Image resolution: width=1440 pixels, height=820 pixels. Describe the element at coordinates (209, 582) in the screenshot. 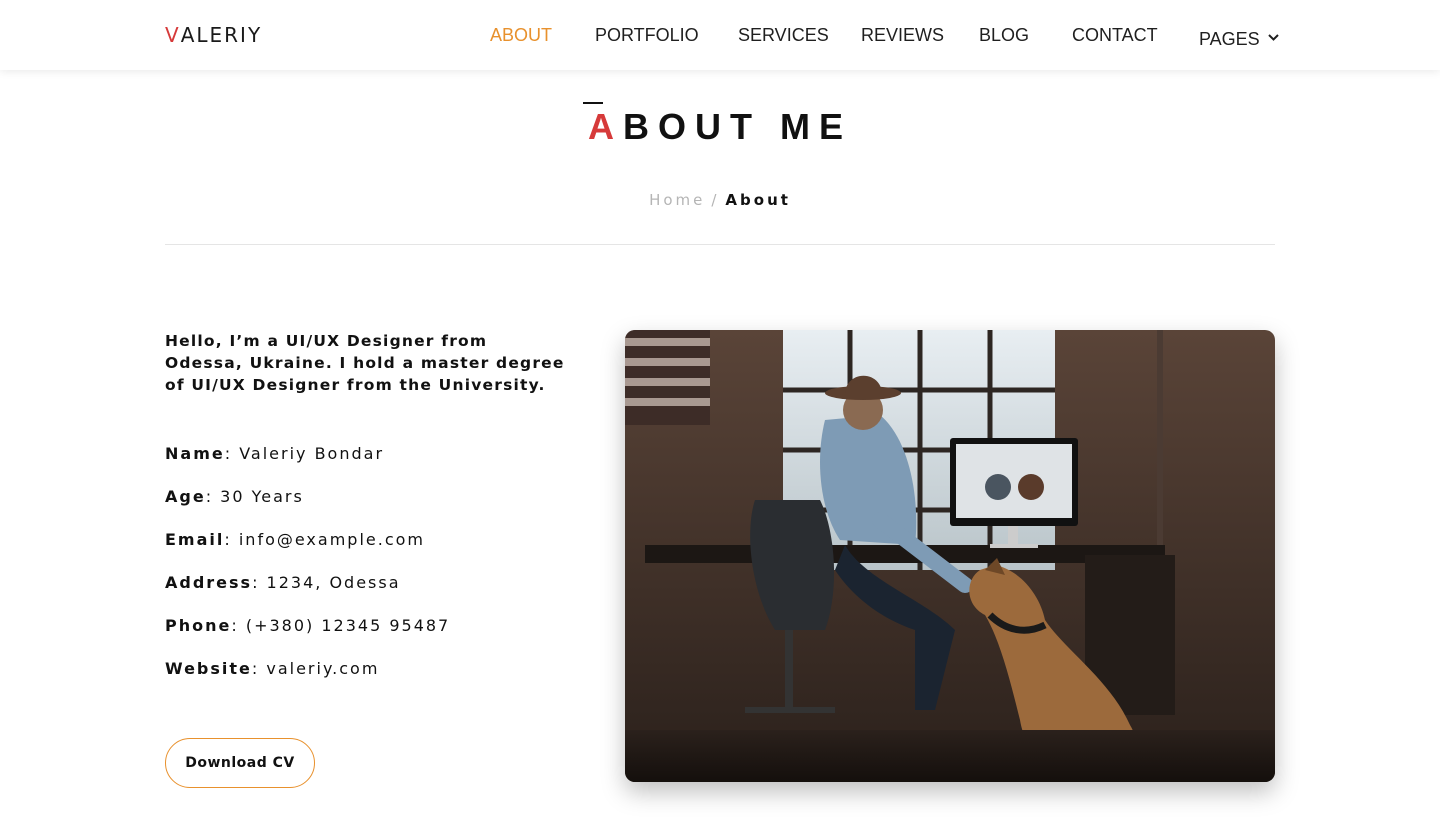

I see `info-label: Address` at that location.